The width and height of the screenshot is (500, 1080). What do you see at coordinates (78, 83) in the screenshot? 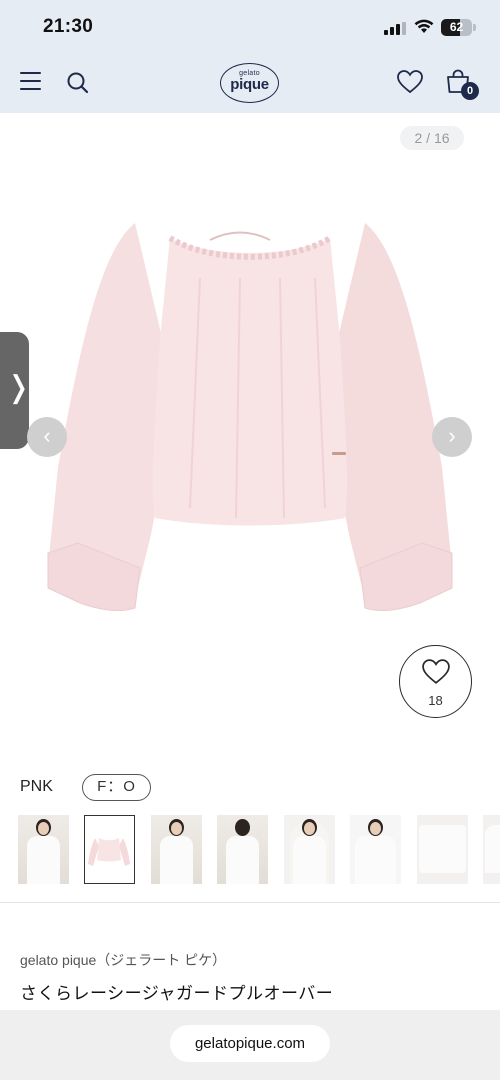
I see `search-icon` at bounding box center [78, 83].